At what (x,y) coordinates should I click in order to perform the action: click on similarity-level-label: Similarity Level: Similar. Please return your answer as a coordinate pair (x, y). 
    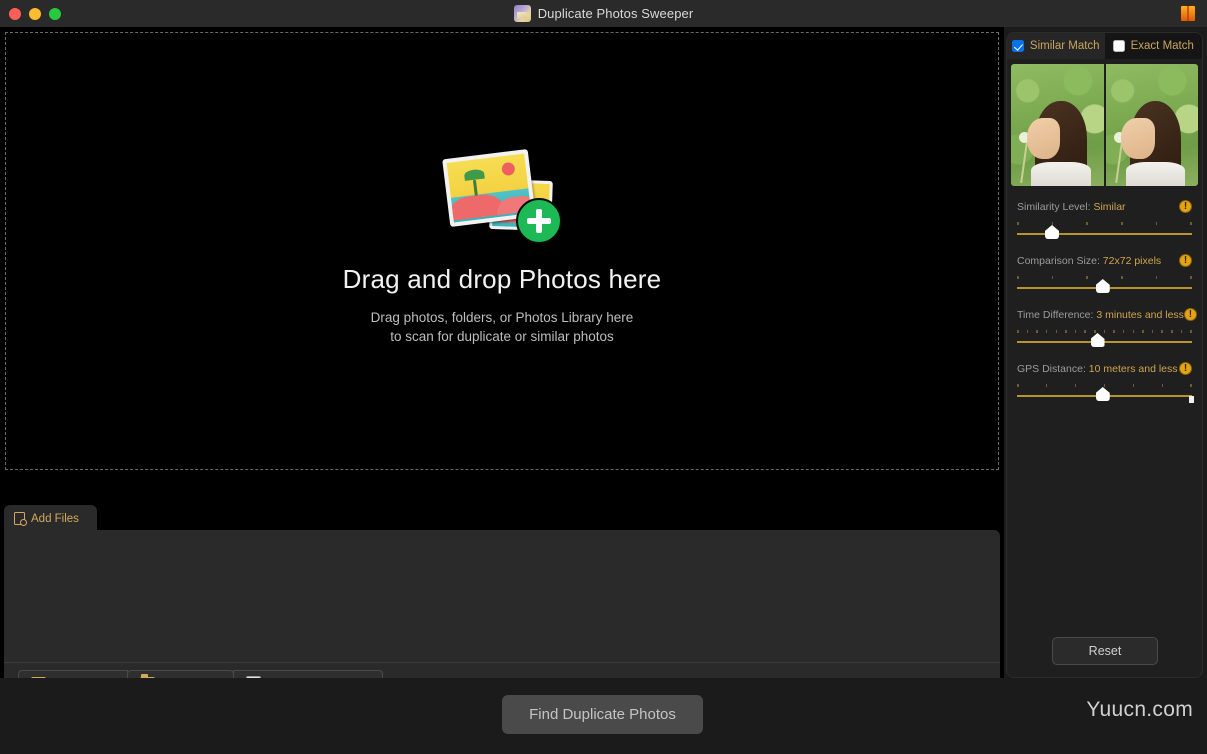
    Looking at the image, I should click on (1071, 207).